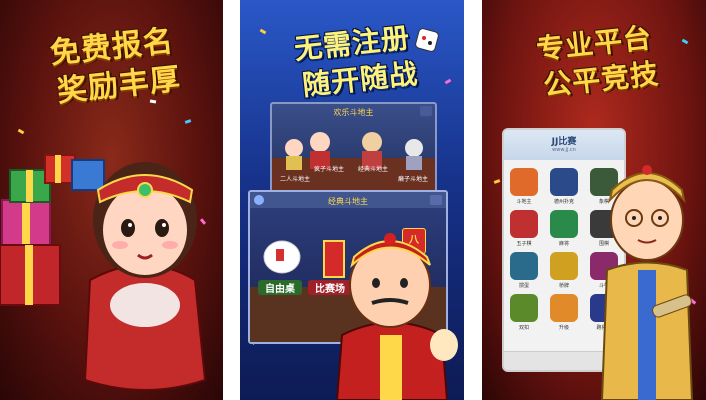 Image resolution: width=706 pixels, height=400 pixels. Describe the element at coordinates (563, 328) in the screenshot. I see `app-tile-label: 升级` at that location.